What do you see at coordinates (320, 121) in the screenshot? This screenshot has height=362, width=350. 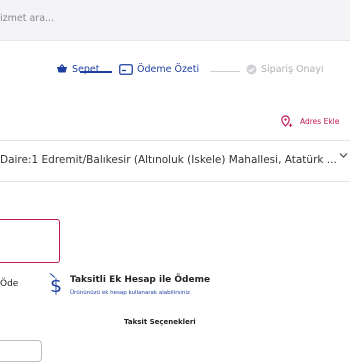 I see `add-address-label: Adres Ekle` at bounding box center [320, 121].